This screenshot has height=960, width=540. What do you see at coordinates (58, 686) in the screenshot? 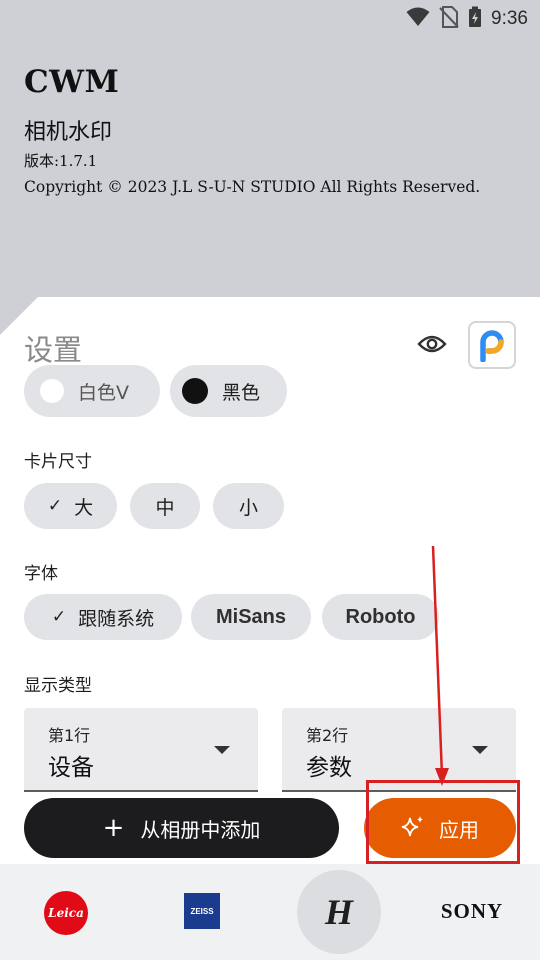
I see `display-type-label: 显示类型` at bounding box center [58, 686].